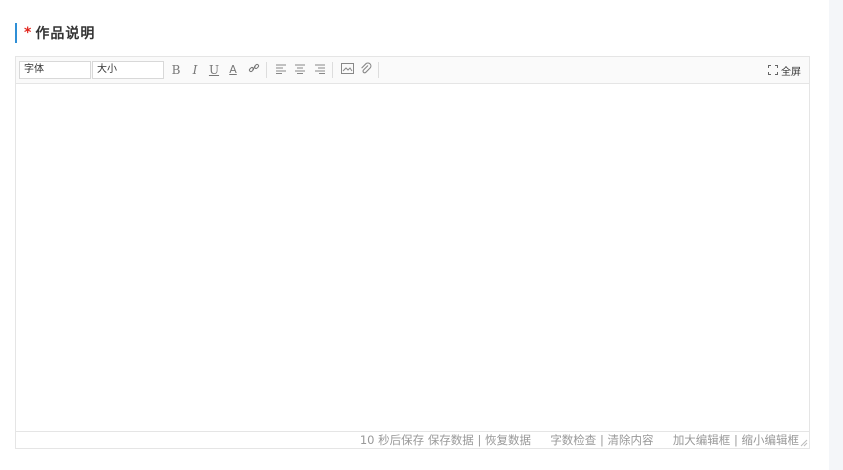  What do you see at coordinates (16, 33) in the screenshot?
I see `title-accent-bar` at bounding box center [16, 33].